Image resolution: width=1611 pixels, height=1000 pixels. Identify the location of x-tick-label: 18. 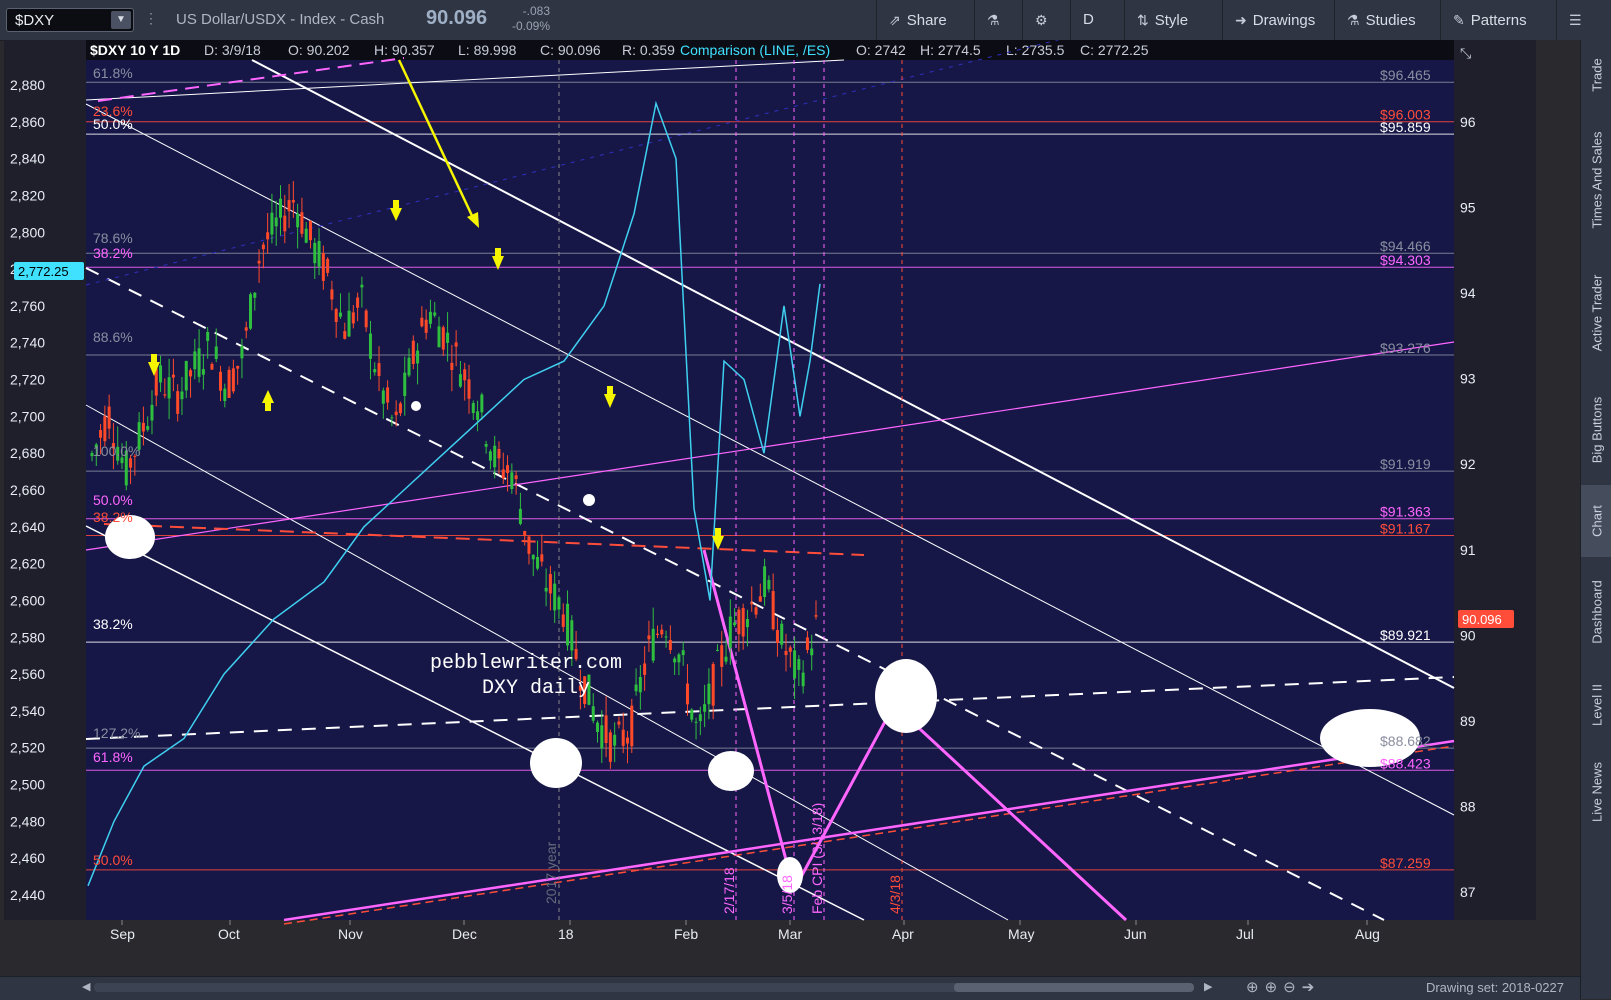
(566, 934).